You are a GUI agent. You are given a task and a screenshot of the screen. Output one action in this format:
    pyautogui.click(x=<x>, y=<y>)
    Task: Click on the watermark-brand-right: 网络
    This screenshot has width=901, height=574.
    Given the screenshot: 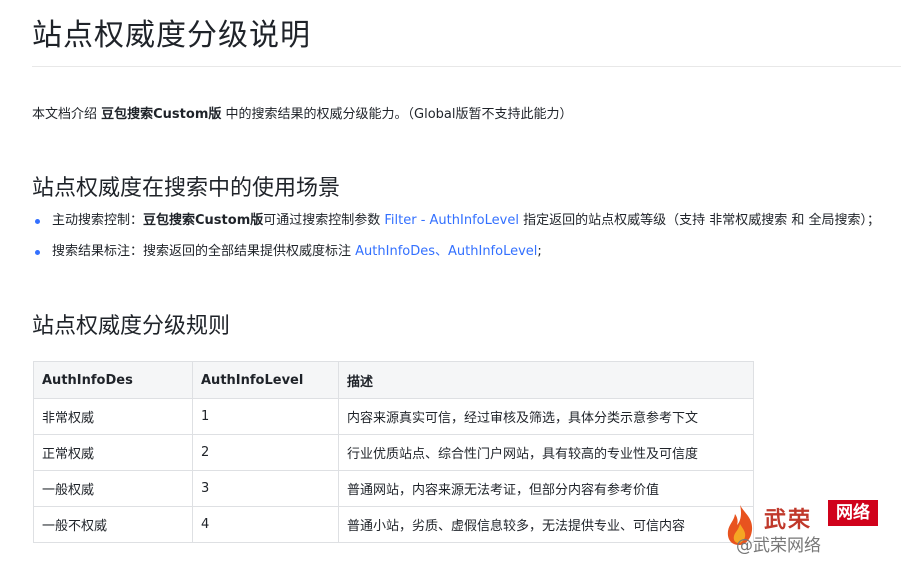 What is the action you would take?
    pyautogui.click(x=853, y=513)
    